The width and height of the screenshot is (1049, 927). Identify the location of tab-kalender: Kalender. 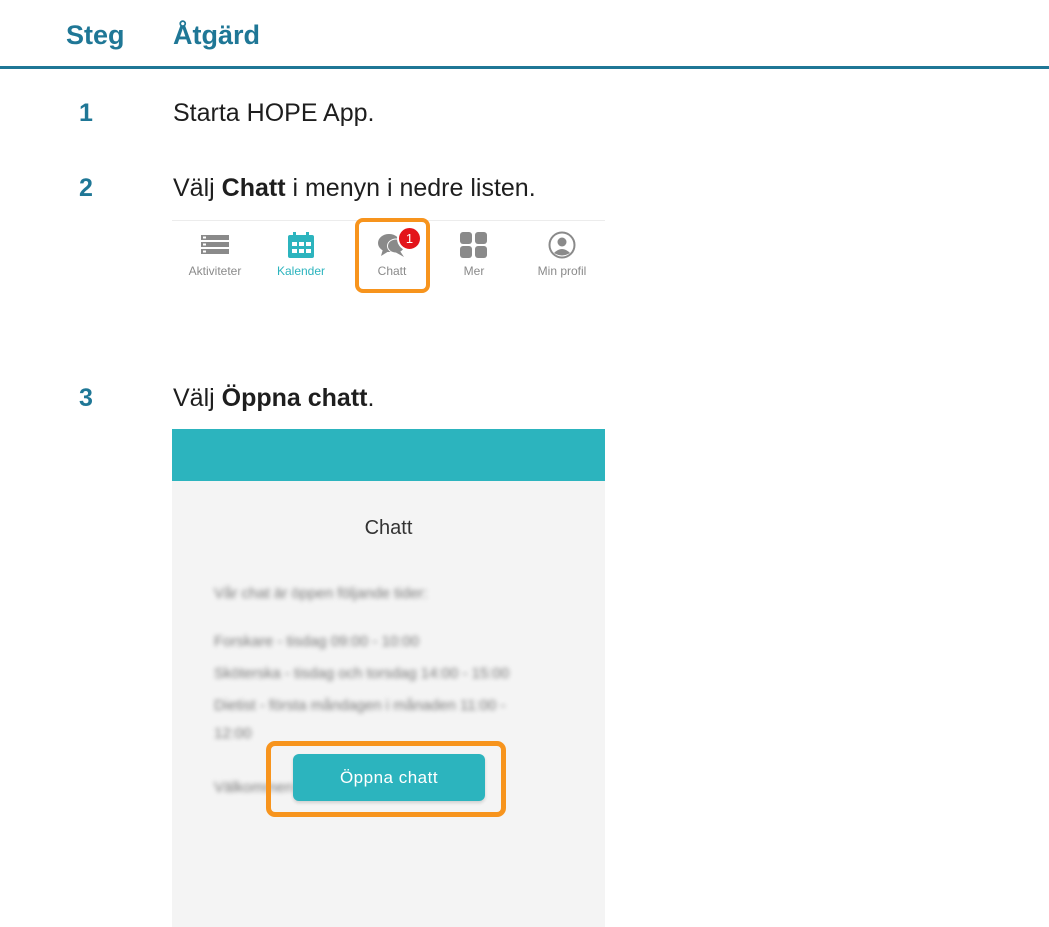
(301, 255).